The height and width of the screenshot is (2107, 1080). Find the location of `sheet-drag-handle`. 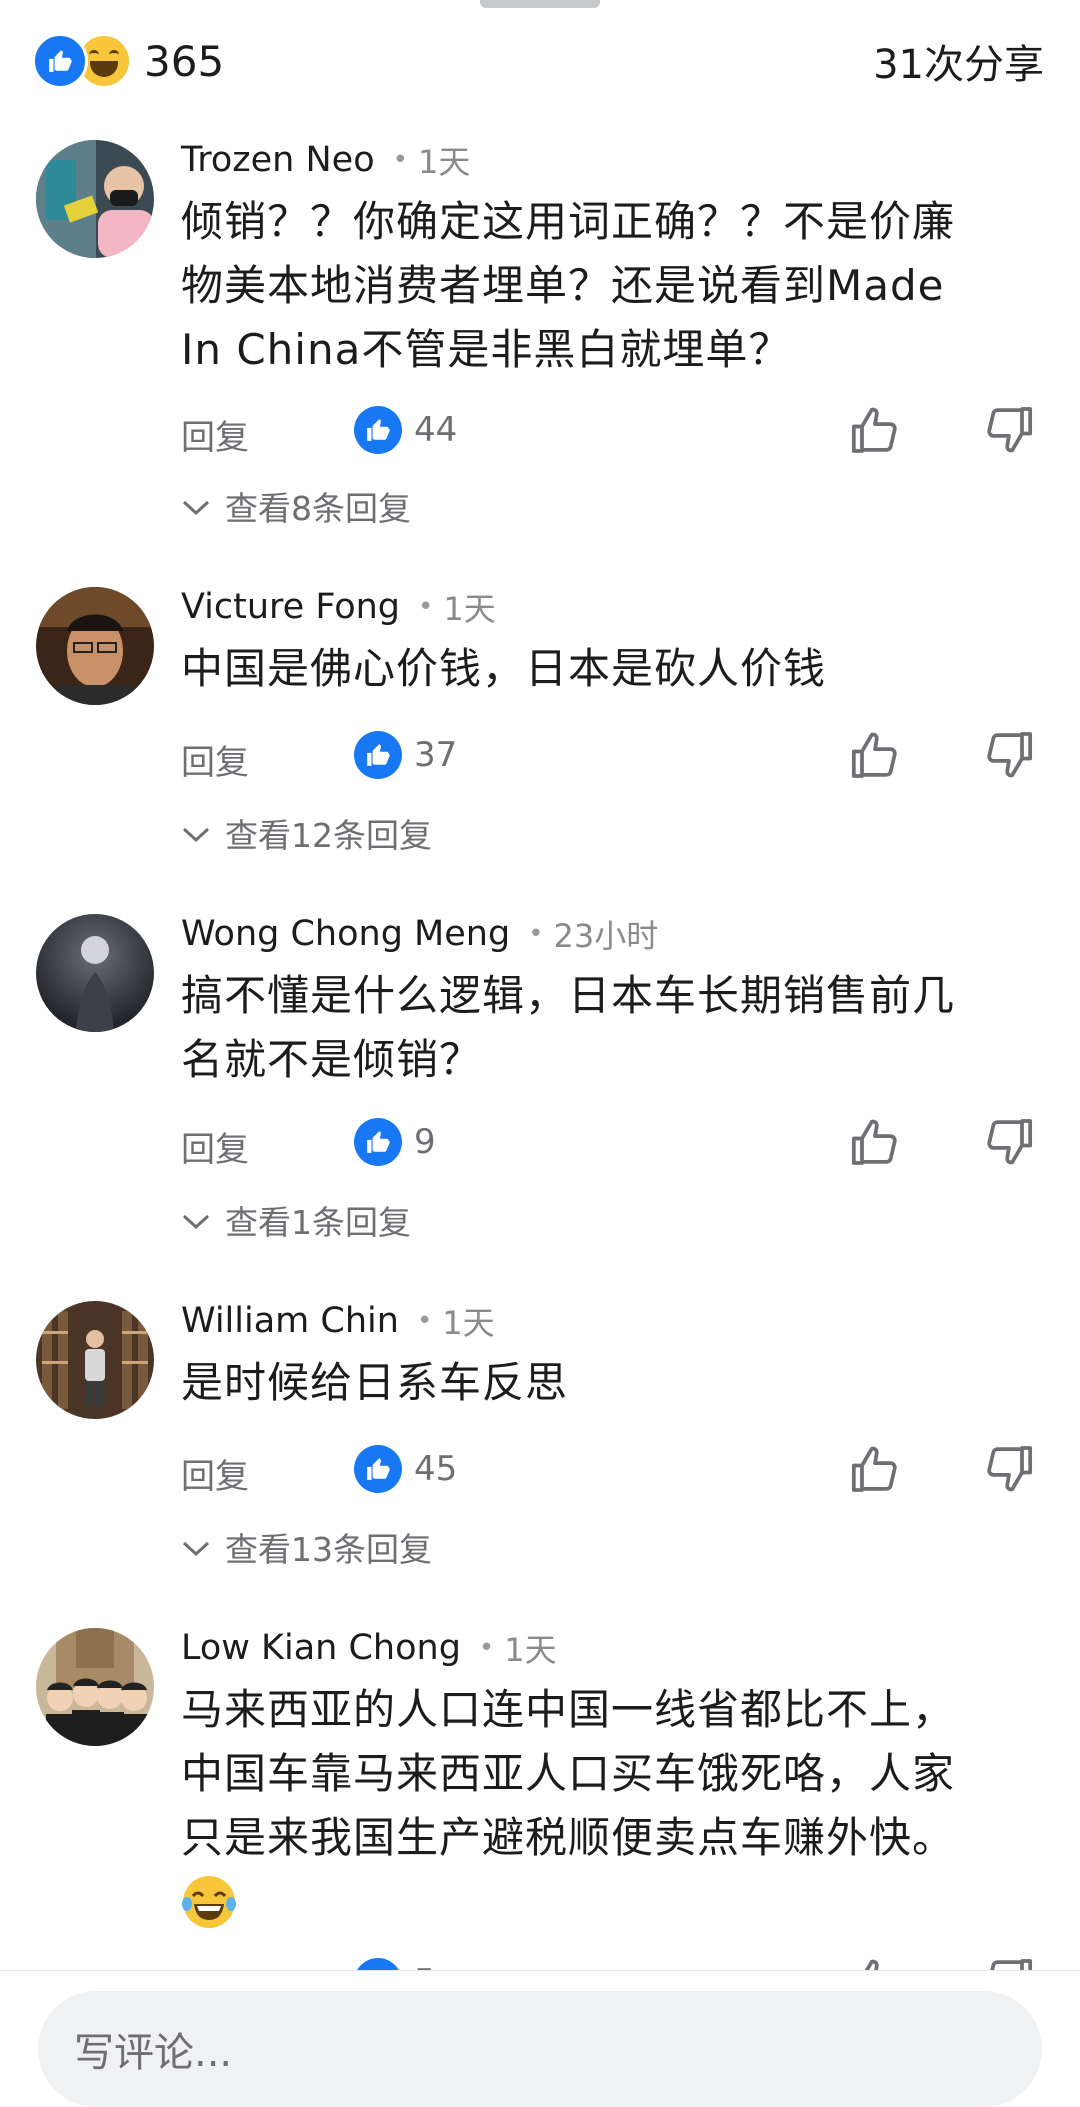

sheet-drag-handle is located at coordinates (540, 4).